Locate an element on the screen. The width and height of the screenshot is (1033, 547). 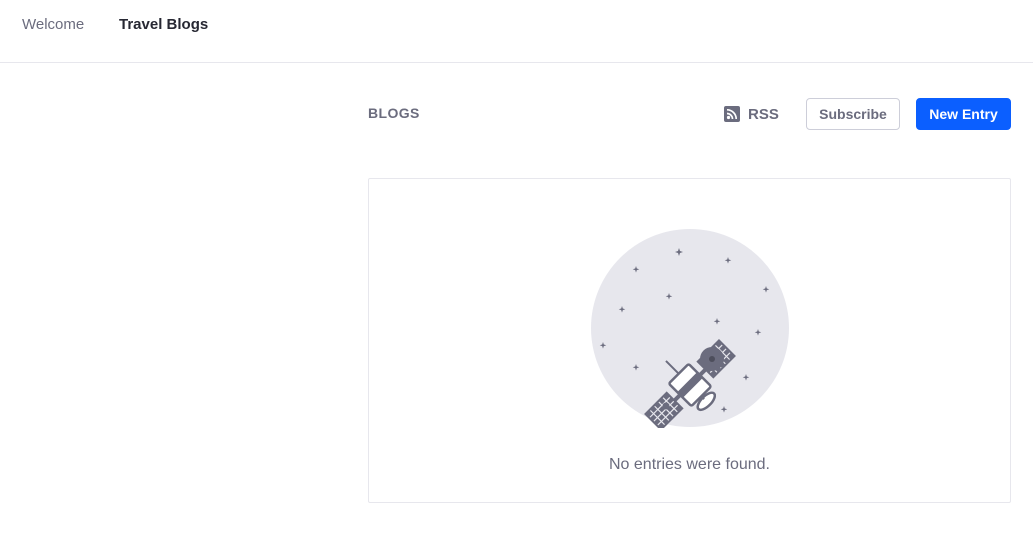
blogs-heading: BLOGS is located at coordinates (394, 113).